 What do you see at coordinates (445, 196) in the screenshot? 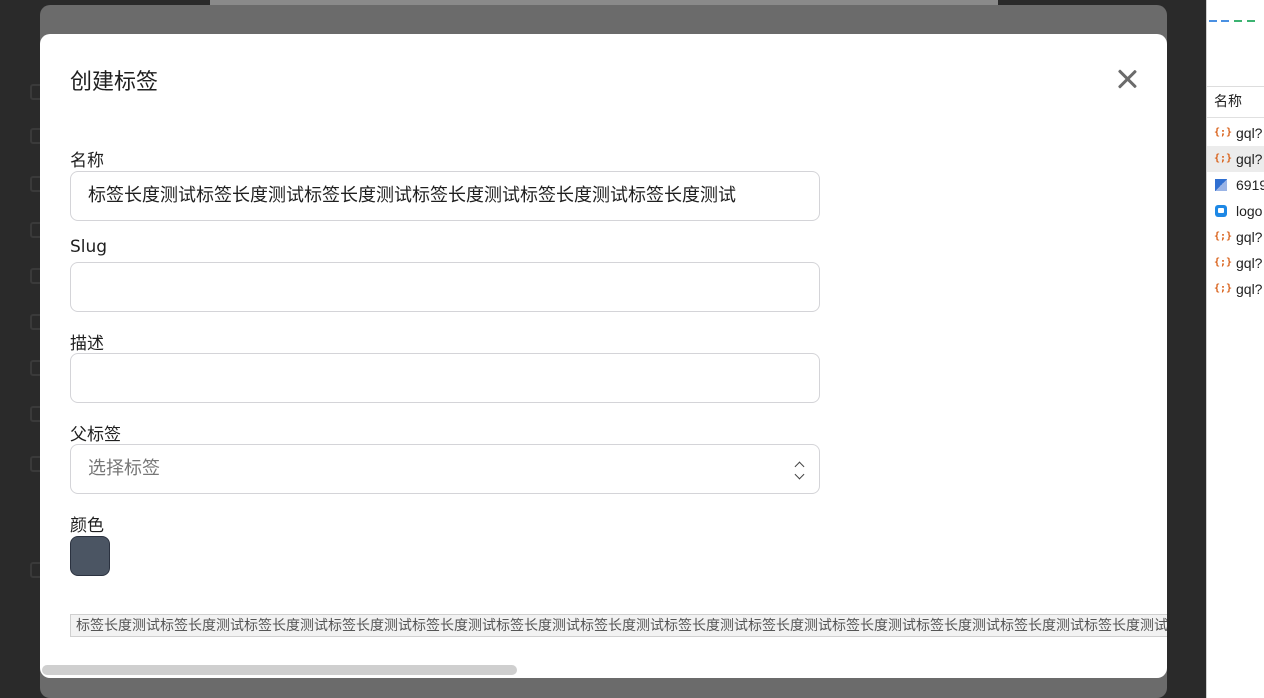
I see `name-input: 标签长度测试标签长度测试标签长度测试标签长度测试标签长度测试标签长度测试` at bounding box center [445, 196].